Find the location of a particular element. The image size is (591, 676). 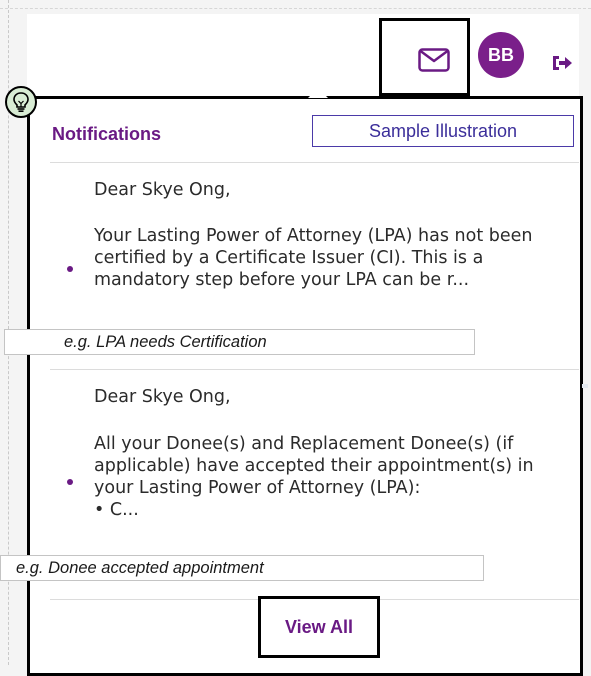

view-all-button: View All is located at coordinates (319, 627).